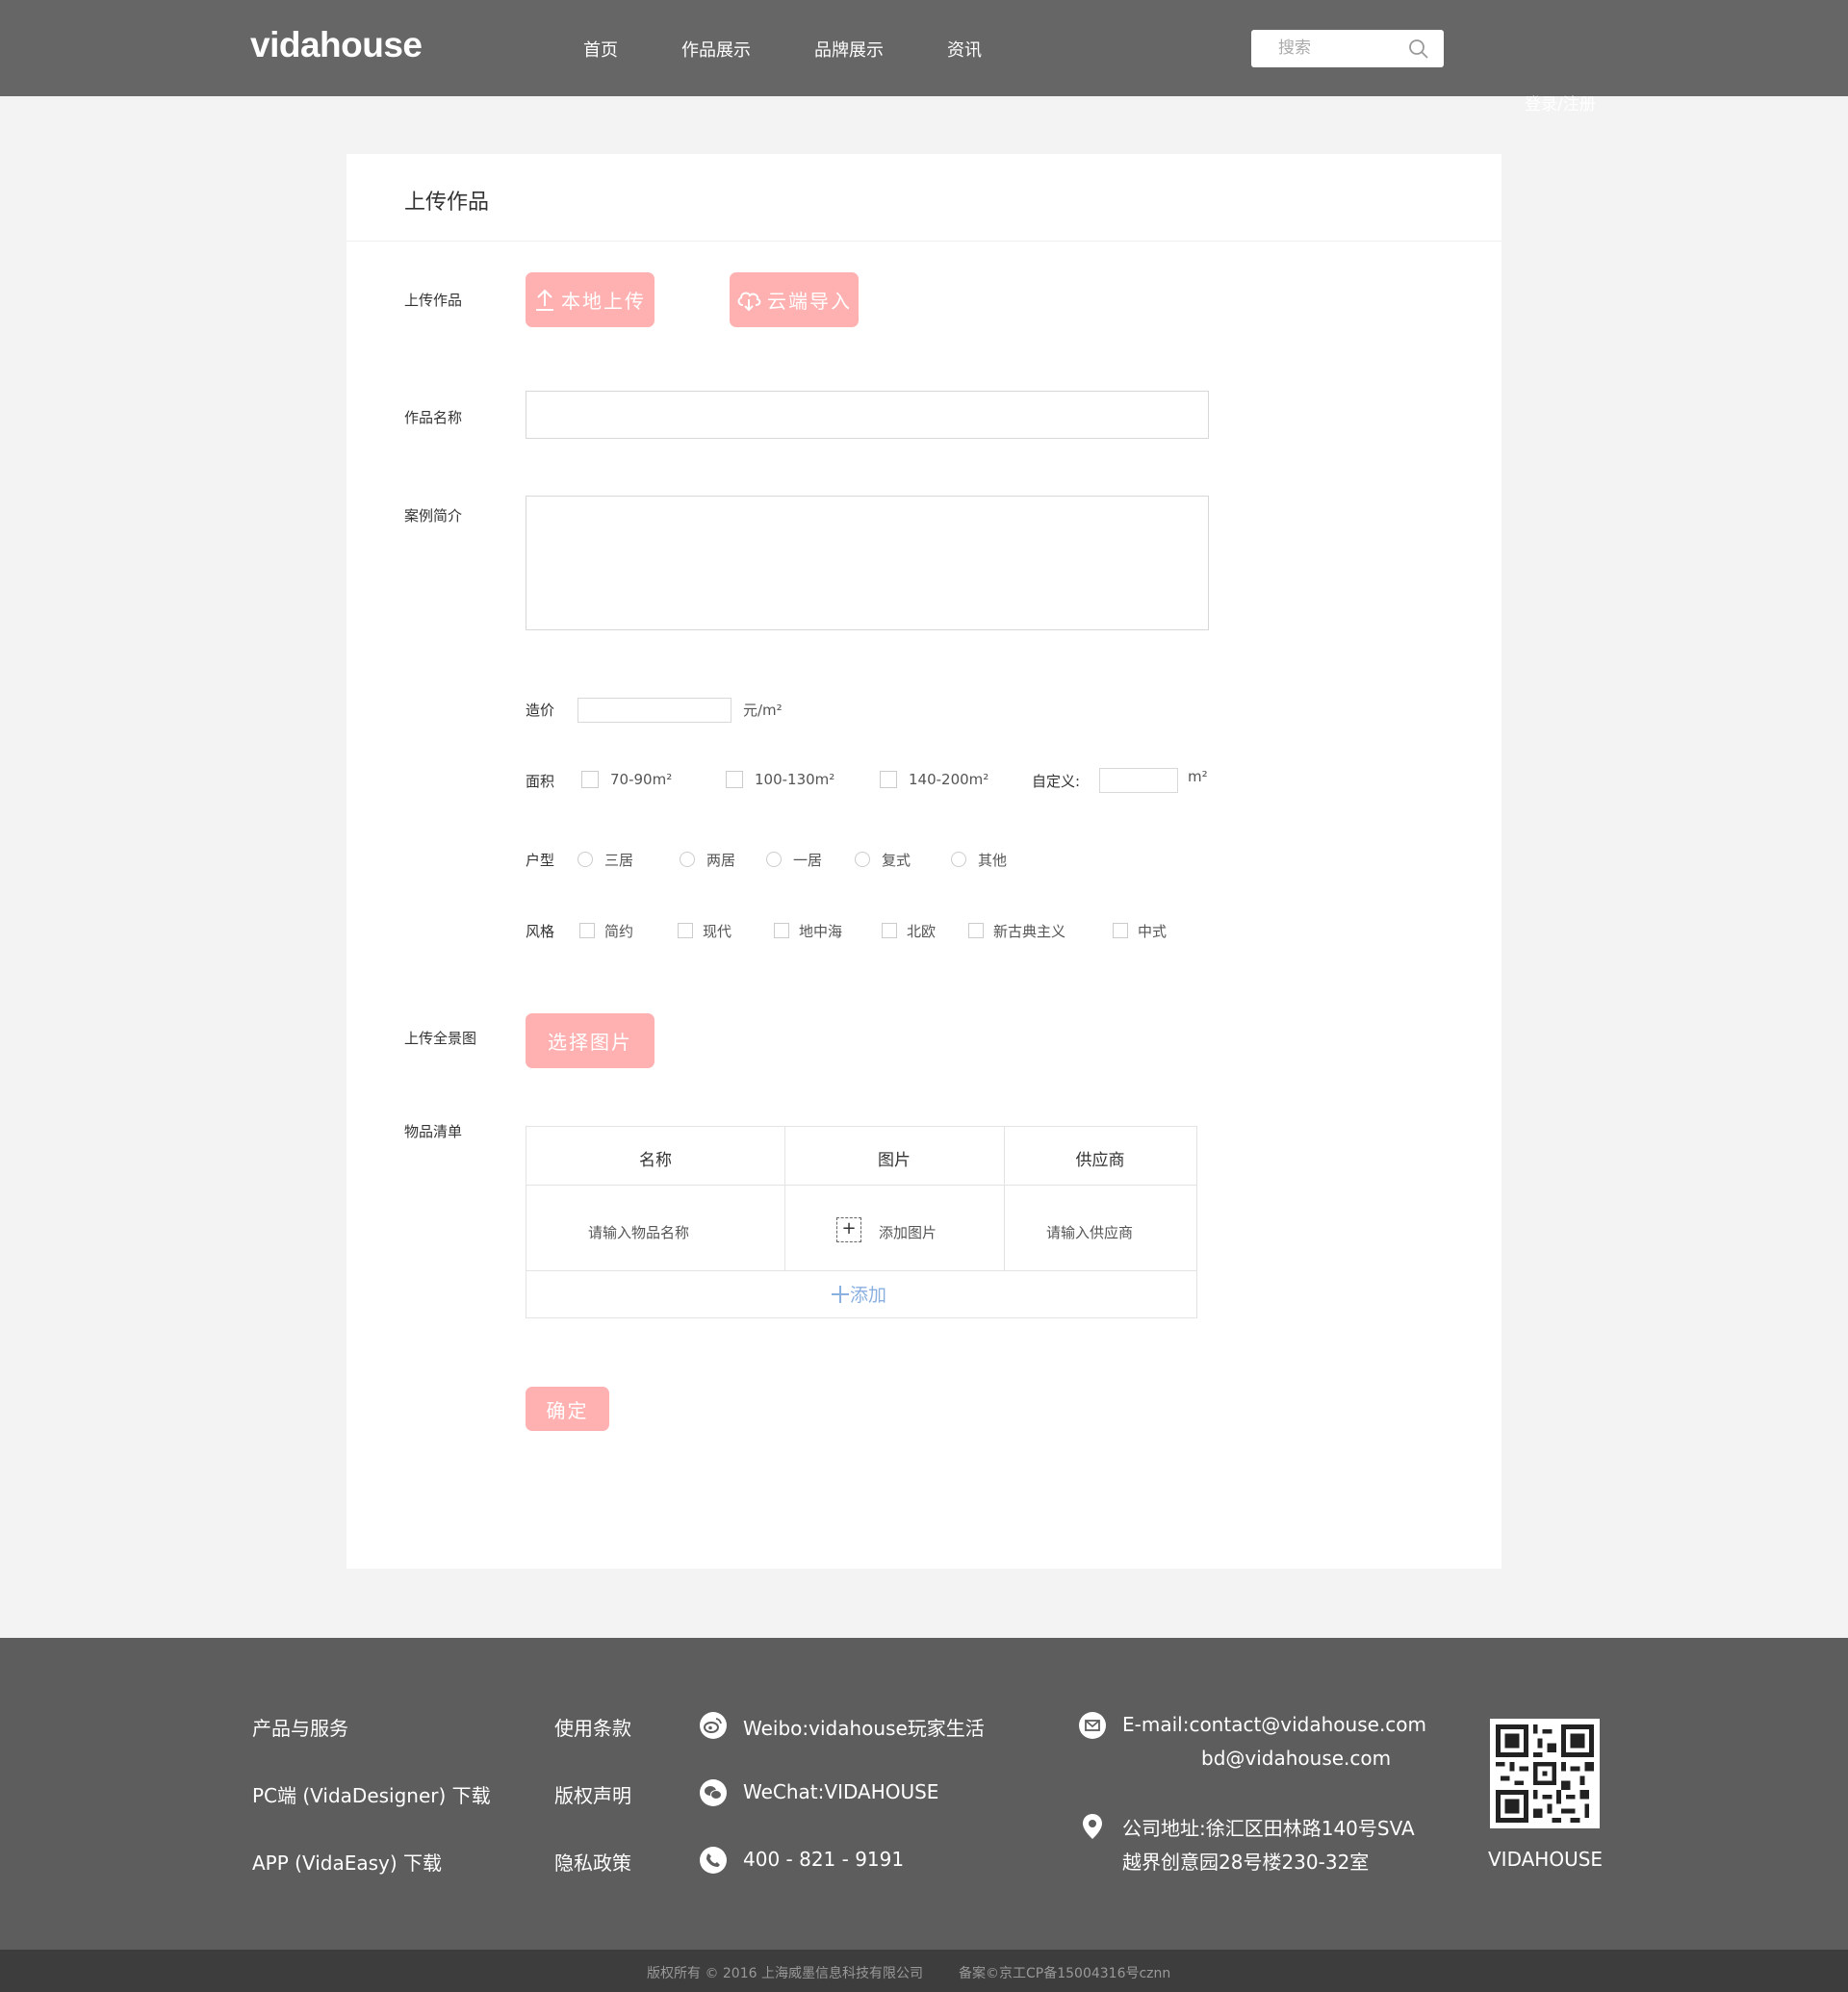  What do you see at coordinates (713, 1793) in the screenshot?
I see `wechat-icon` at bounding box center [713, 1793].